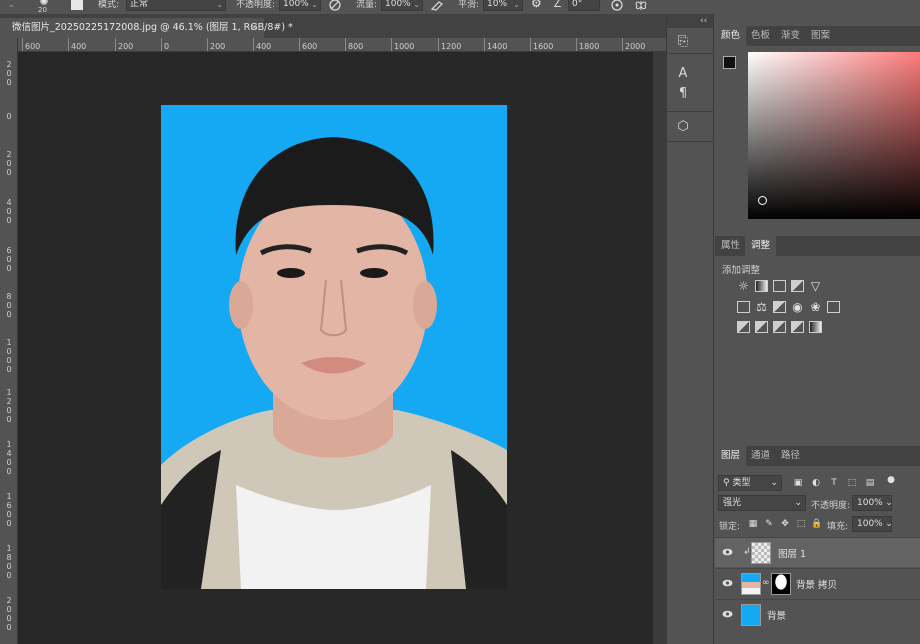  Describe the element at coordinates (815, 327) in the screenshot. I see `gradient-map-icon` at that location.